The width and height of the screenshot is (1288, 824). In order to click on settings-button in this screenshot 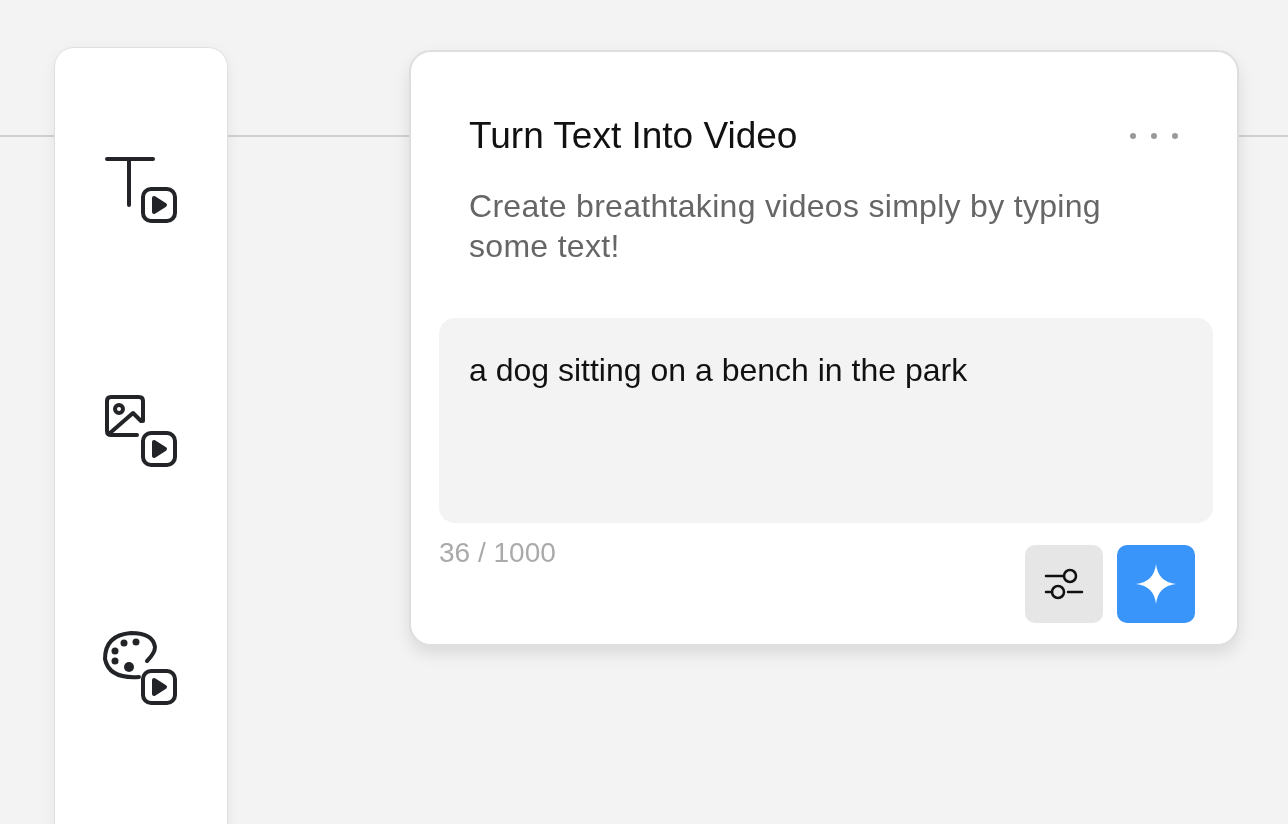, I will do `click(1064, 584)`.